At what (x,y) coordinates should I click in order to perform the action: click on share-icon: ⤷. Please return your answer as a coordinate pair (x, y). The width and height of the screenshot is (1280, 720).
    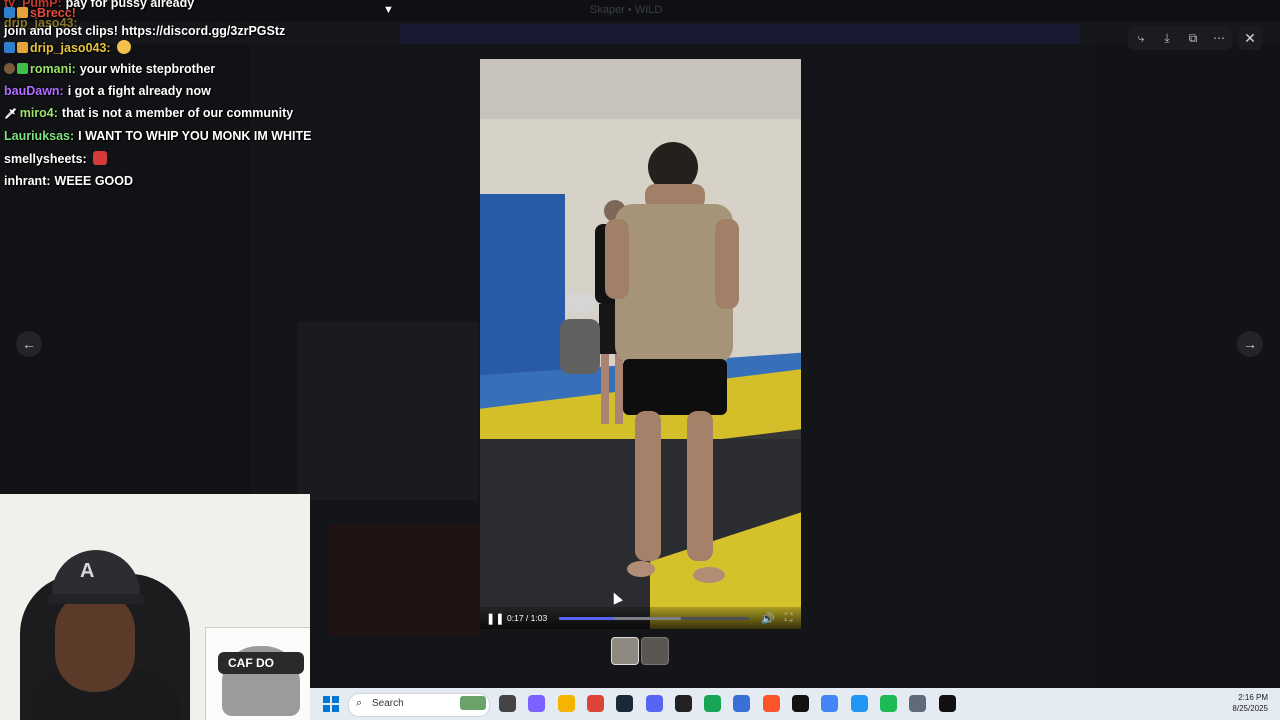
    Looking at the image, I should click on (1141, 38).